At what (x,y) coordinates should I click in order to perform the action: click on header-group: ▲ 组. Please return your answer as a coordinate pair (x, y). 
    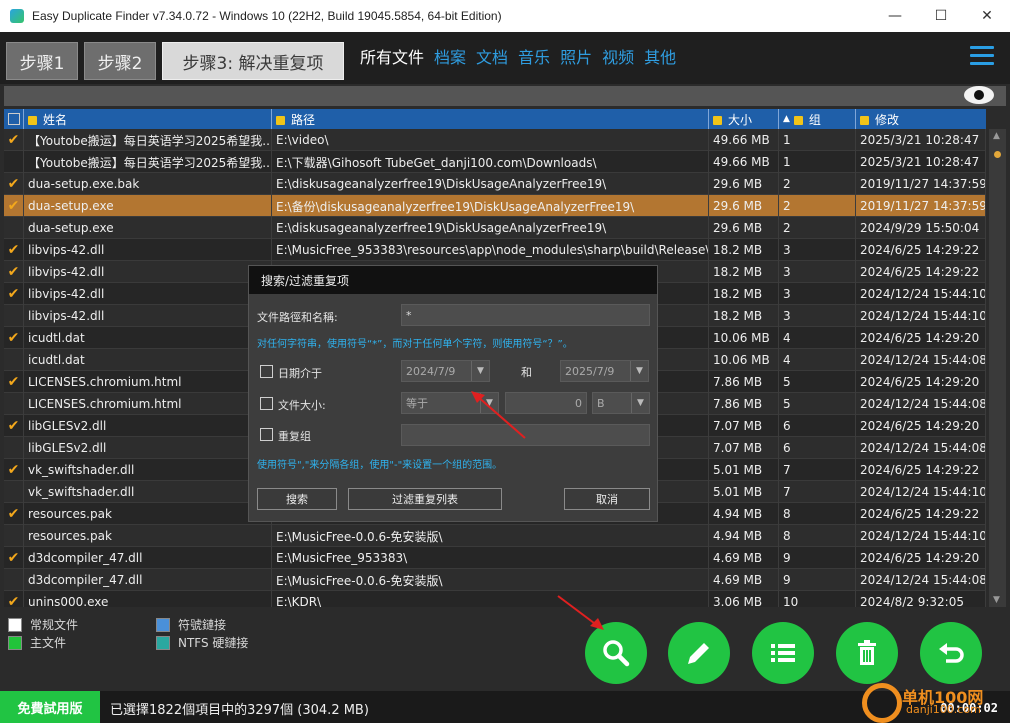
    Looking at the image, I should click on (817, 119).